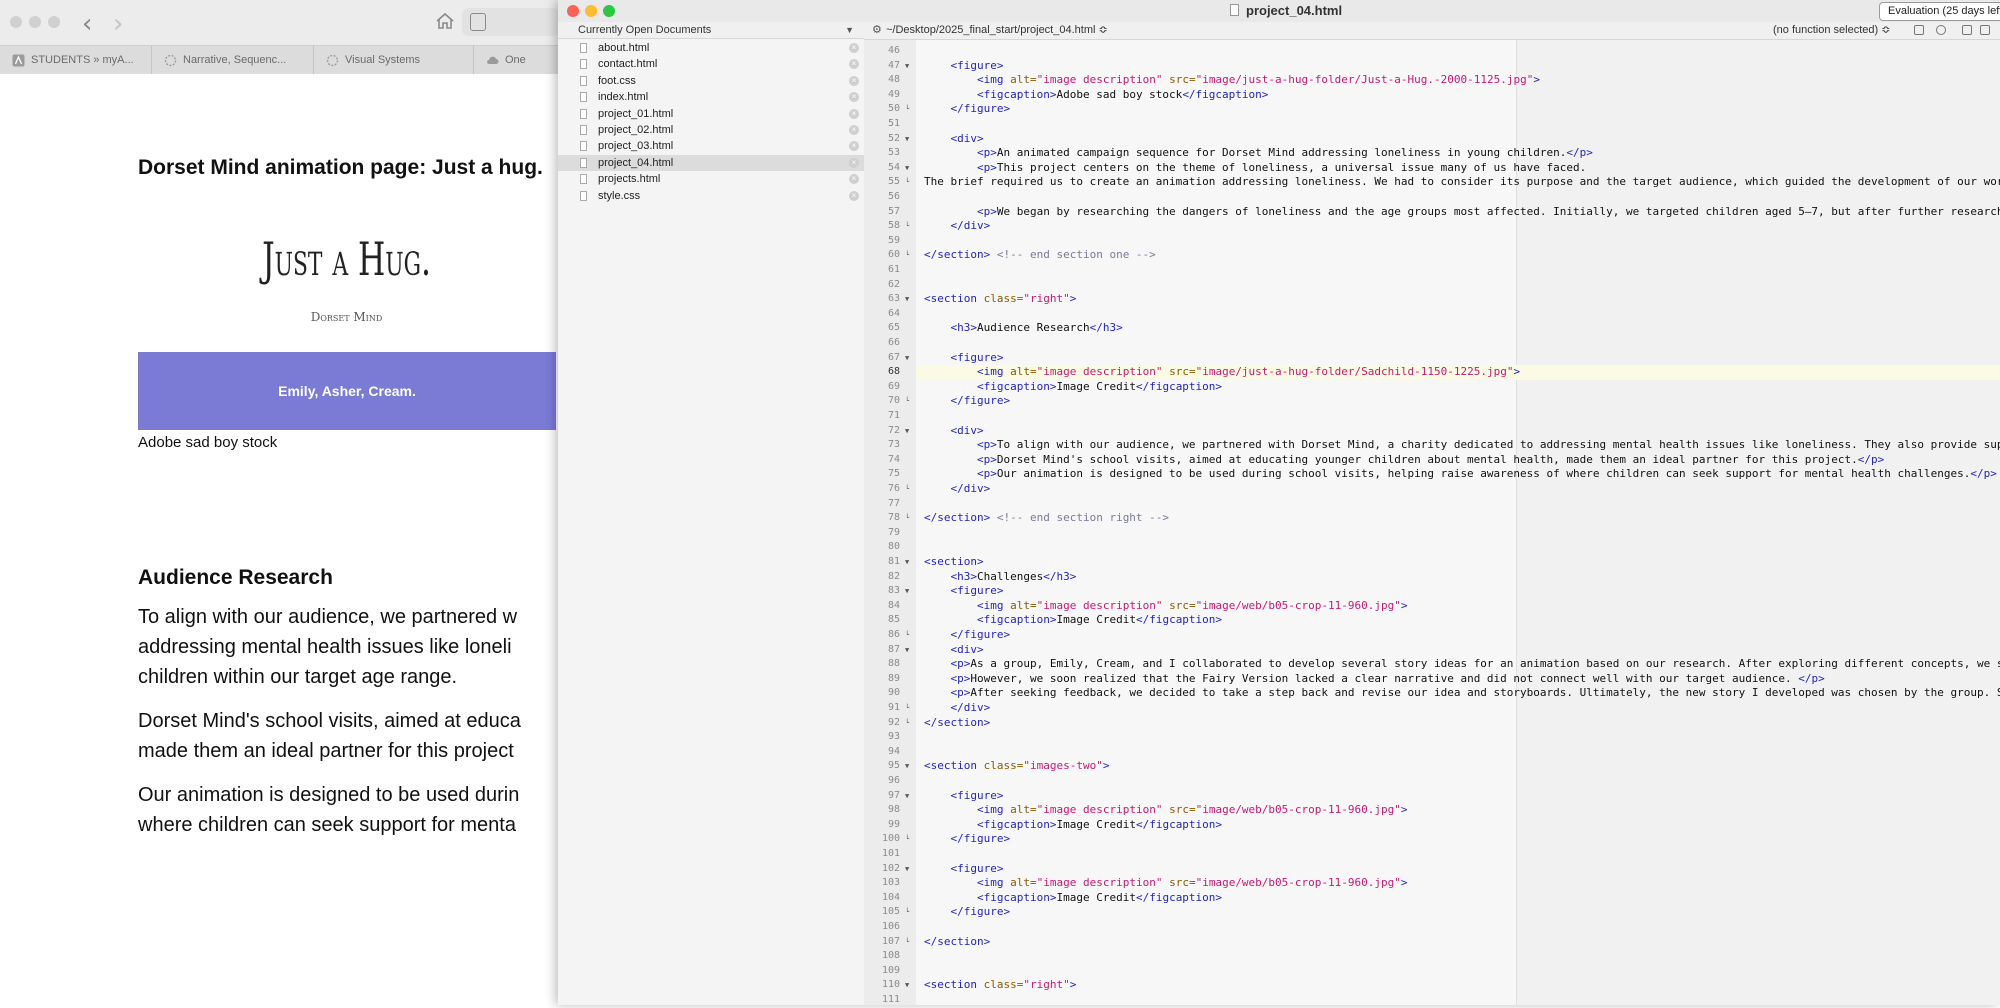 The image size is (2000, 1008). I want to click on code-line: 95 ▼ <section class="images-two">, so click(1432, 766).